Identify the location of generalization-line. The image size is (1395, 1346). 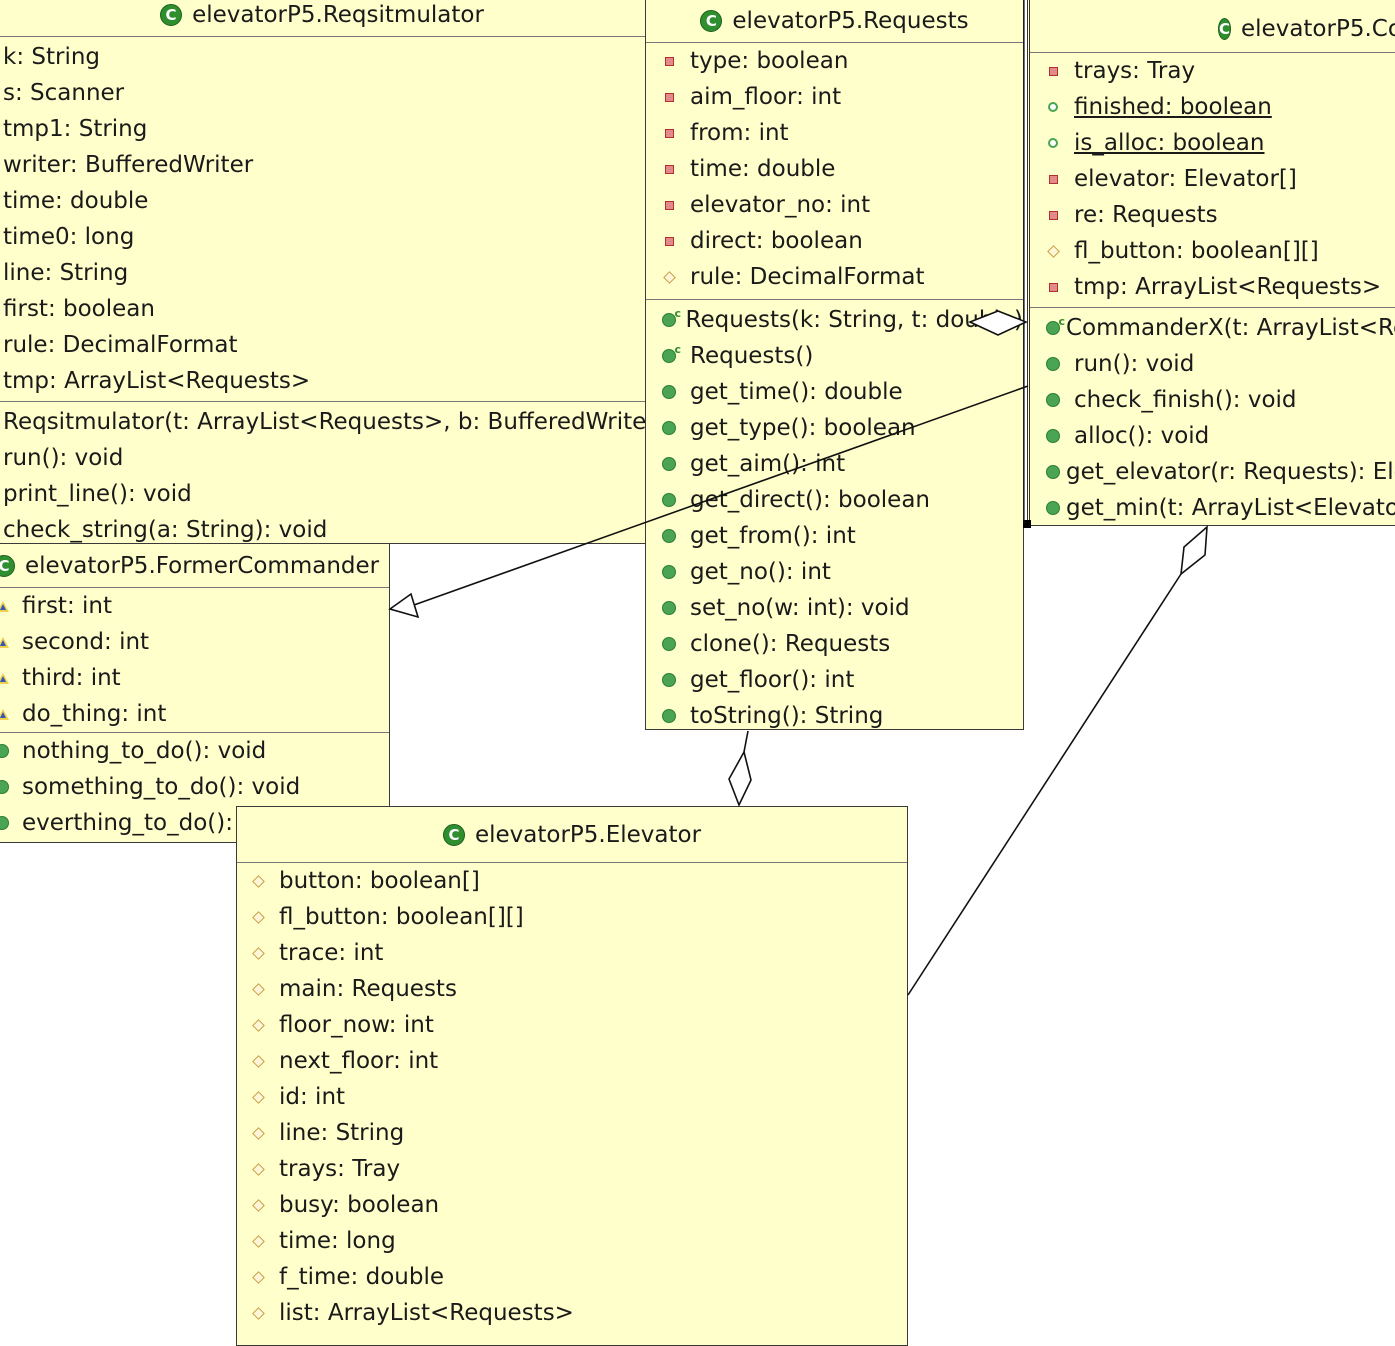
(721, 495).